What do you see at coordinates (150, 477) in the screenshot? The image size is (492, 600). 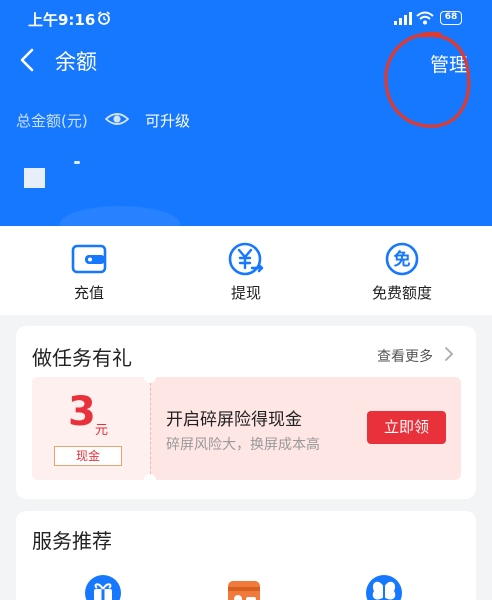 I see `coupon-notch` at bounding box center [150, 477].